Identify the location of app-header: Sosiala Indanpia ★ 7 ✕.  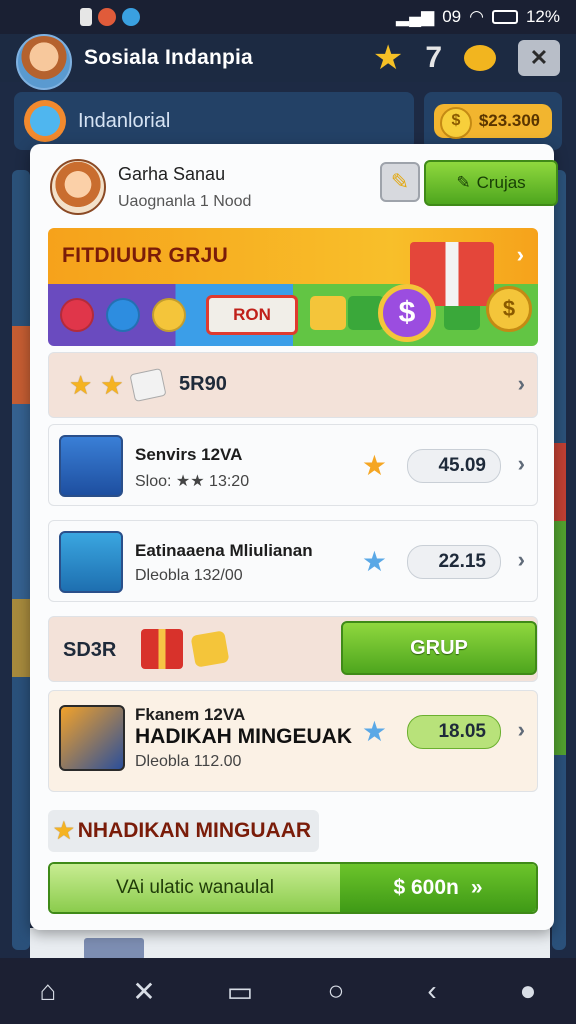
(288, 62).